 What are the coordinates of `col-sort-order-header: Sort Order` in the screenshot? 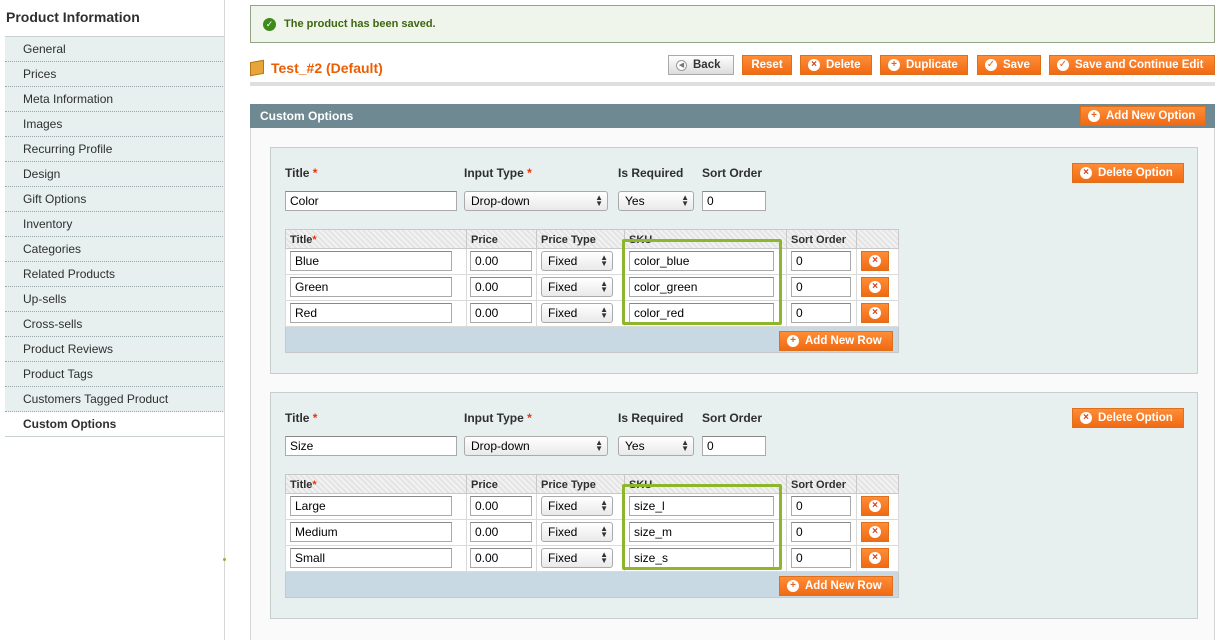 It's located at (822, 239).